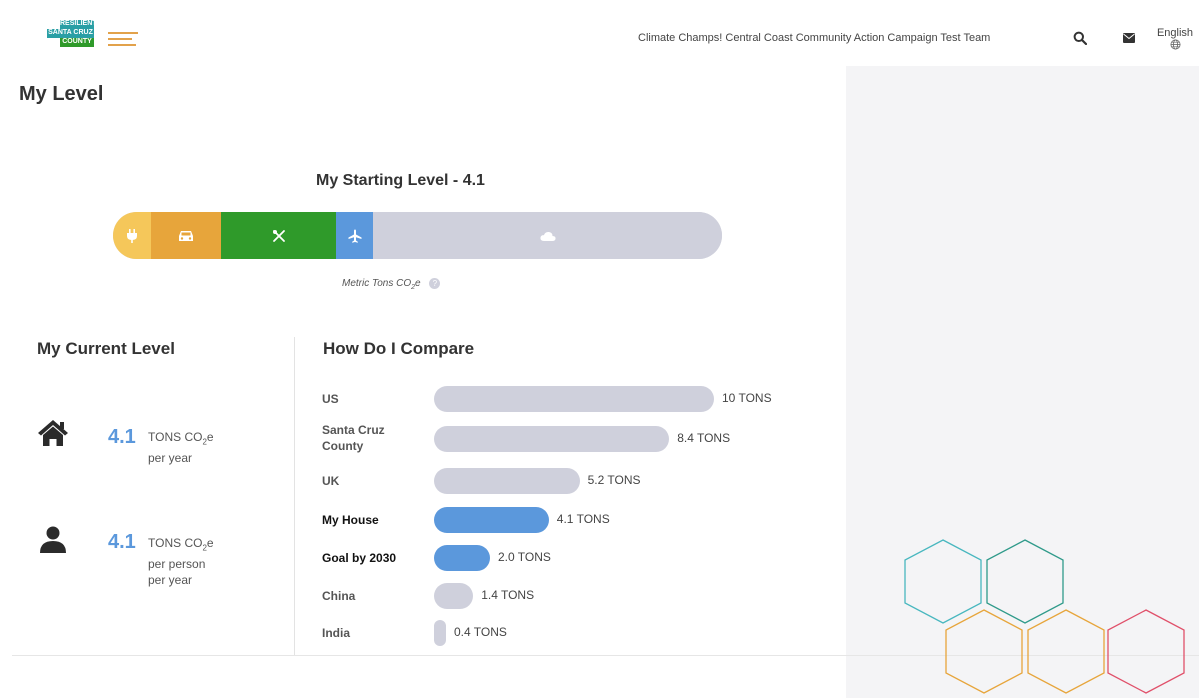 Image resolution: width=1199 pixels, height=698 pixels. I want to click on language-label: English, so click(1175, 33).